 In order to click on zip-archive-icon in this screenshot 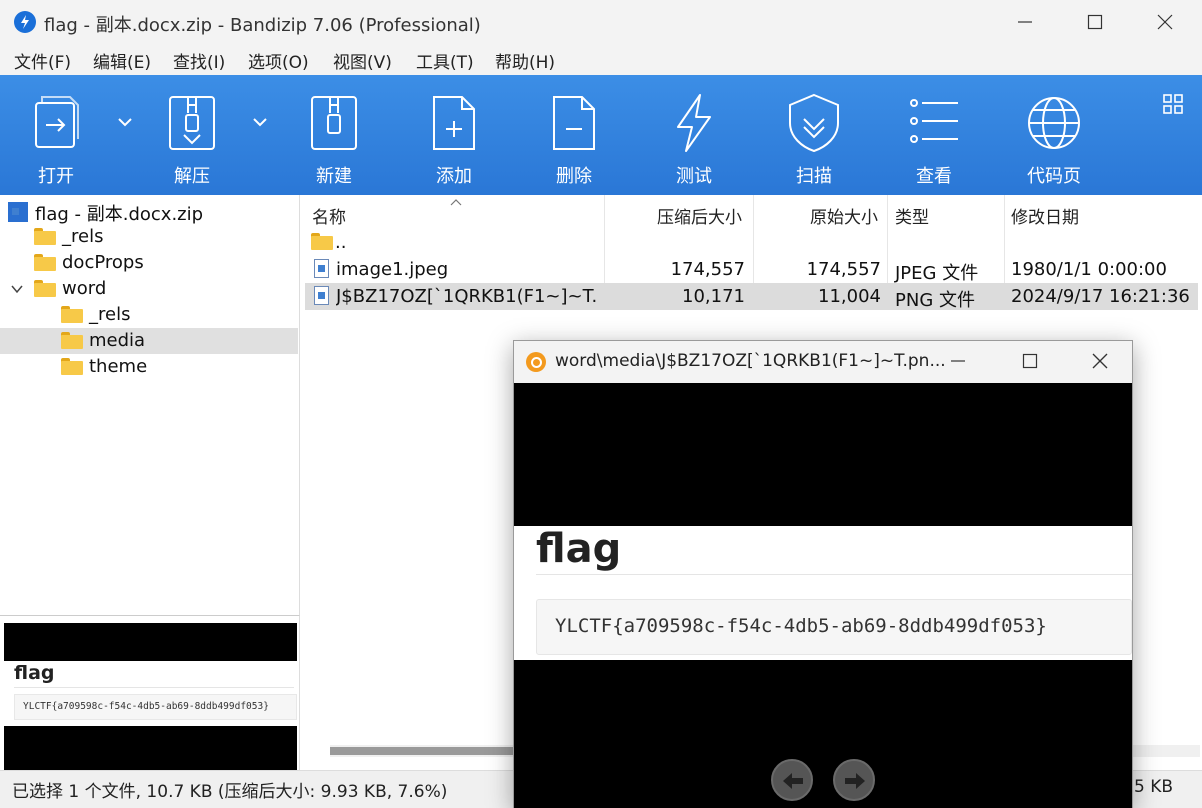, I will do `click(18, 212)`.